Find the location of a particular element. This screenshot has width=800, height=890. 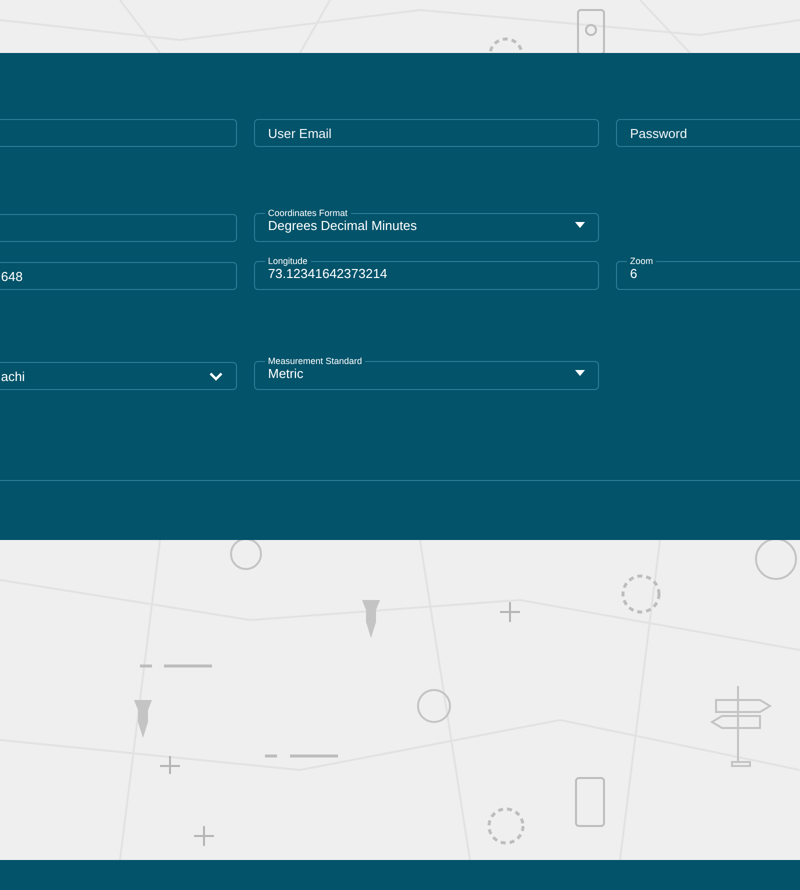

input-field: Measurement Standard Metric is located at coordinates (426, 372).